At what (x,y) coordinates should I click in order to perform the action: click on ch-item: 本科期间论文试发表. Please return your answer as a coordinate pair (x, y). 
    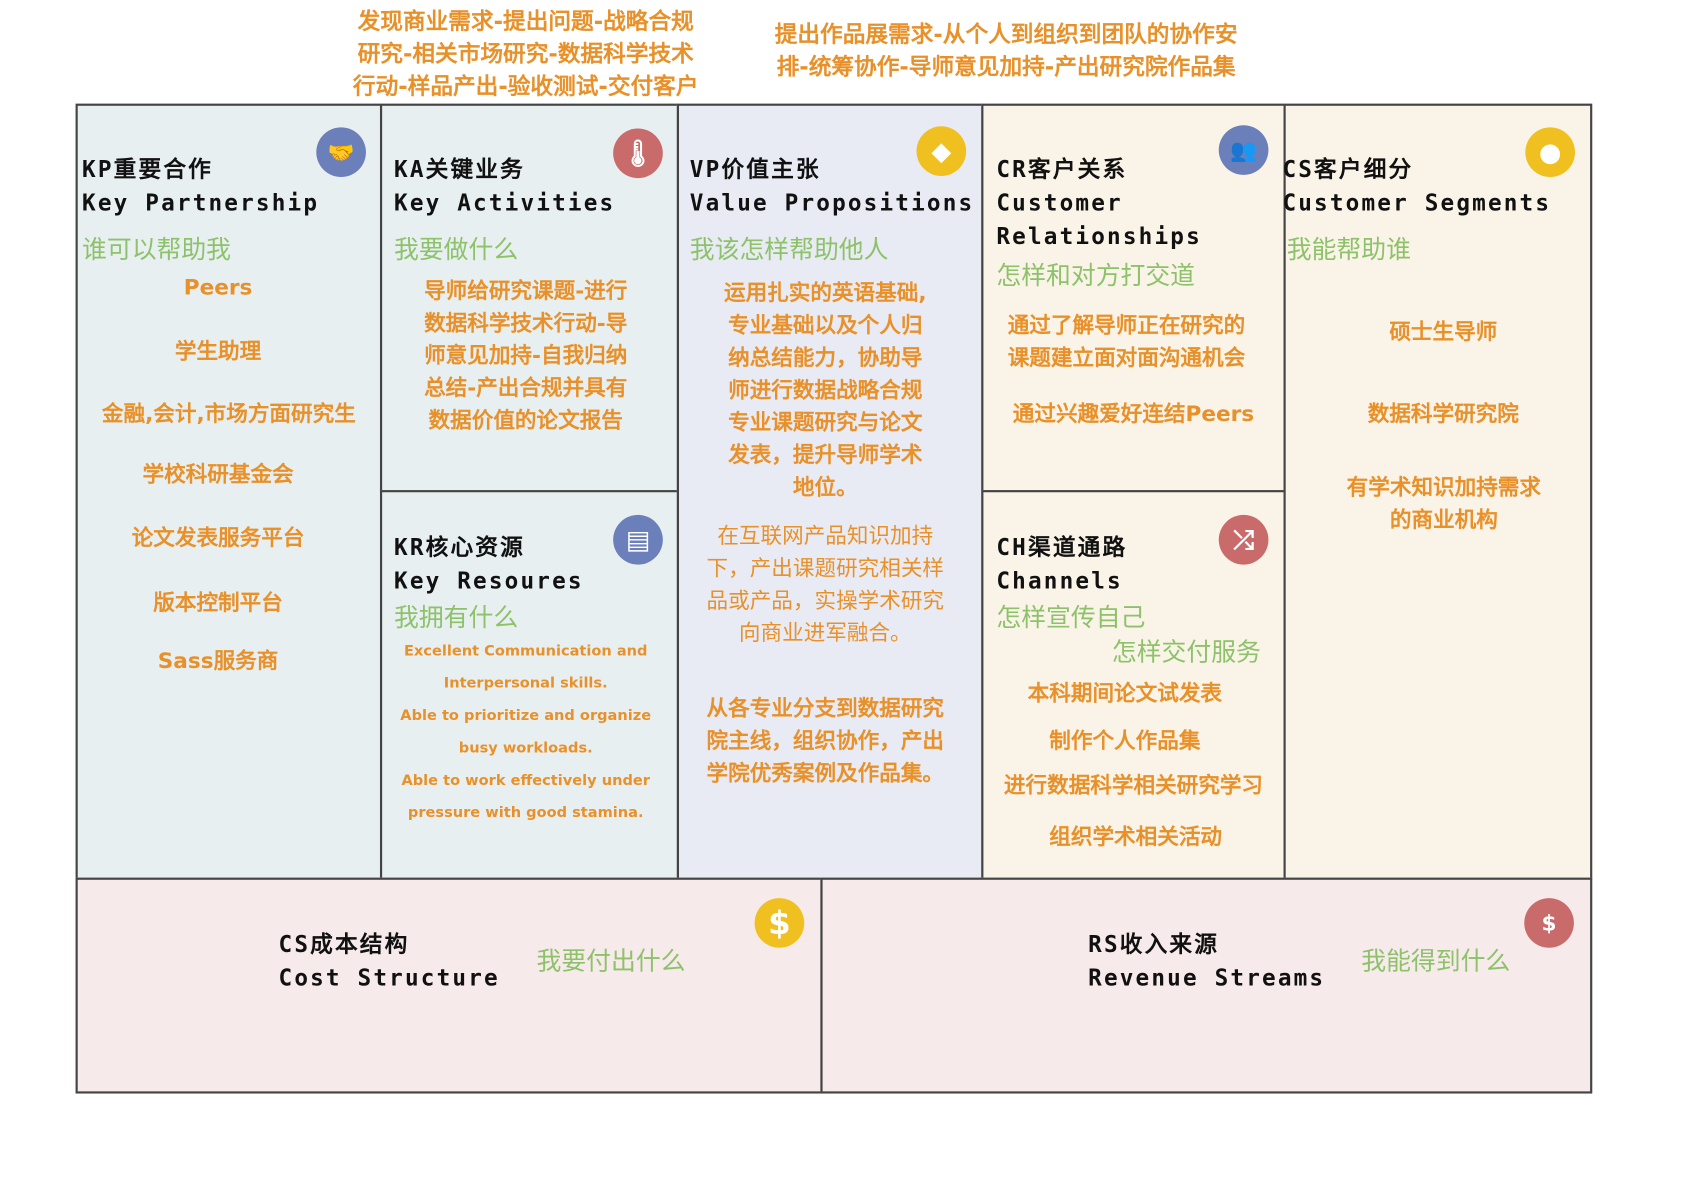
    Looking at the image, I should click on (1124, 693).